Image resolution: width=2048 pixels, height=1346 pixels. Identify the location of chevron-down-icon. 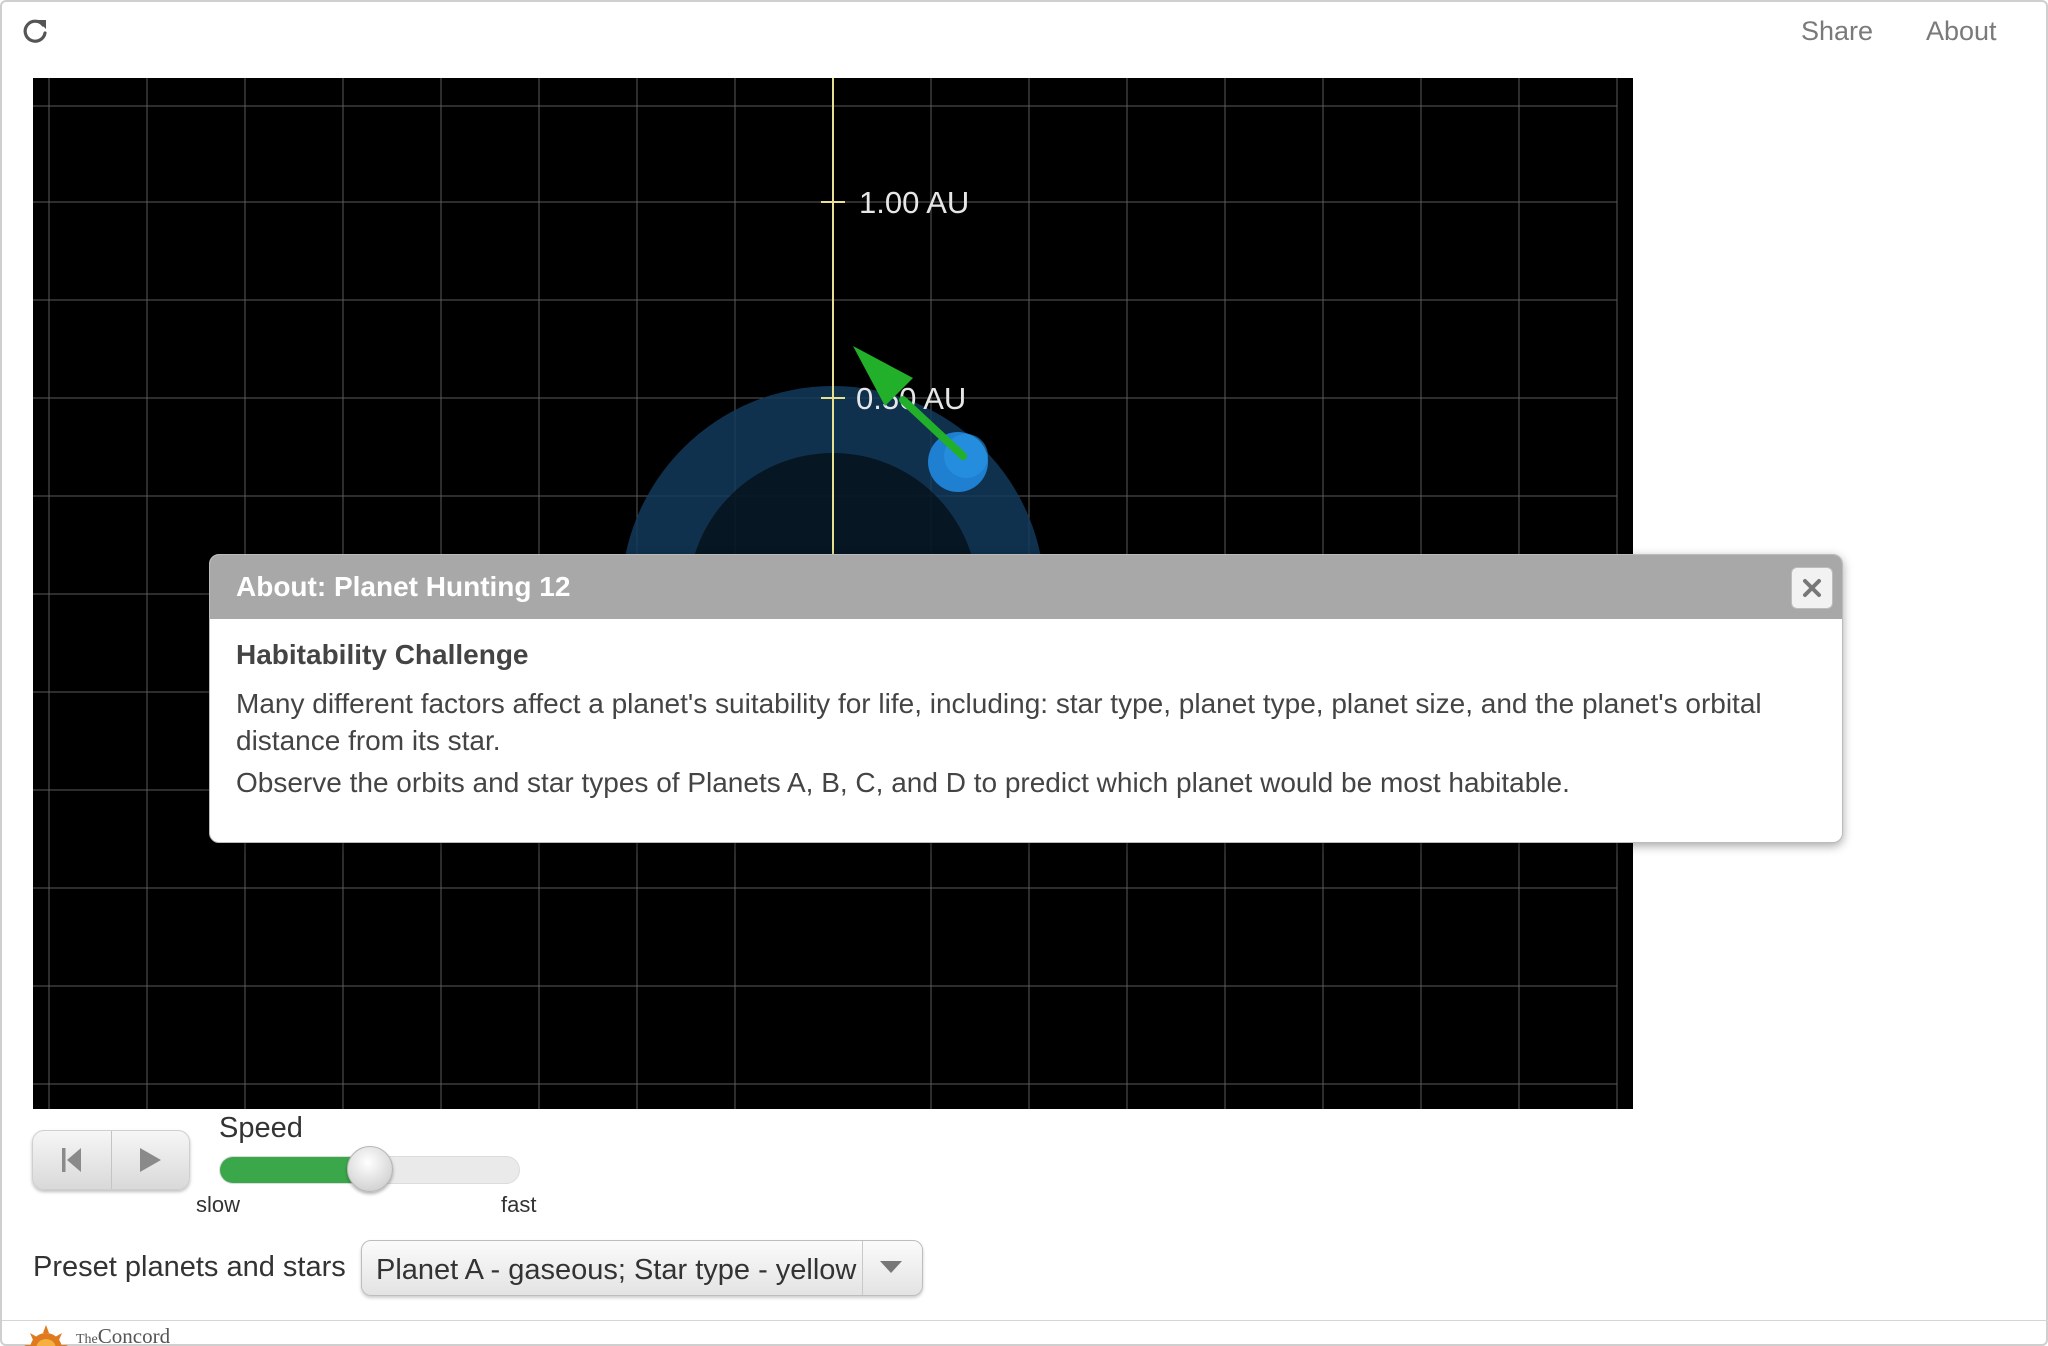
(891, 1267).